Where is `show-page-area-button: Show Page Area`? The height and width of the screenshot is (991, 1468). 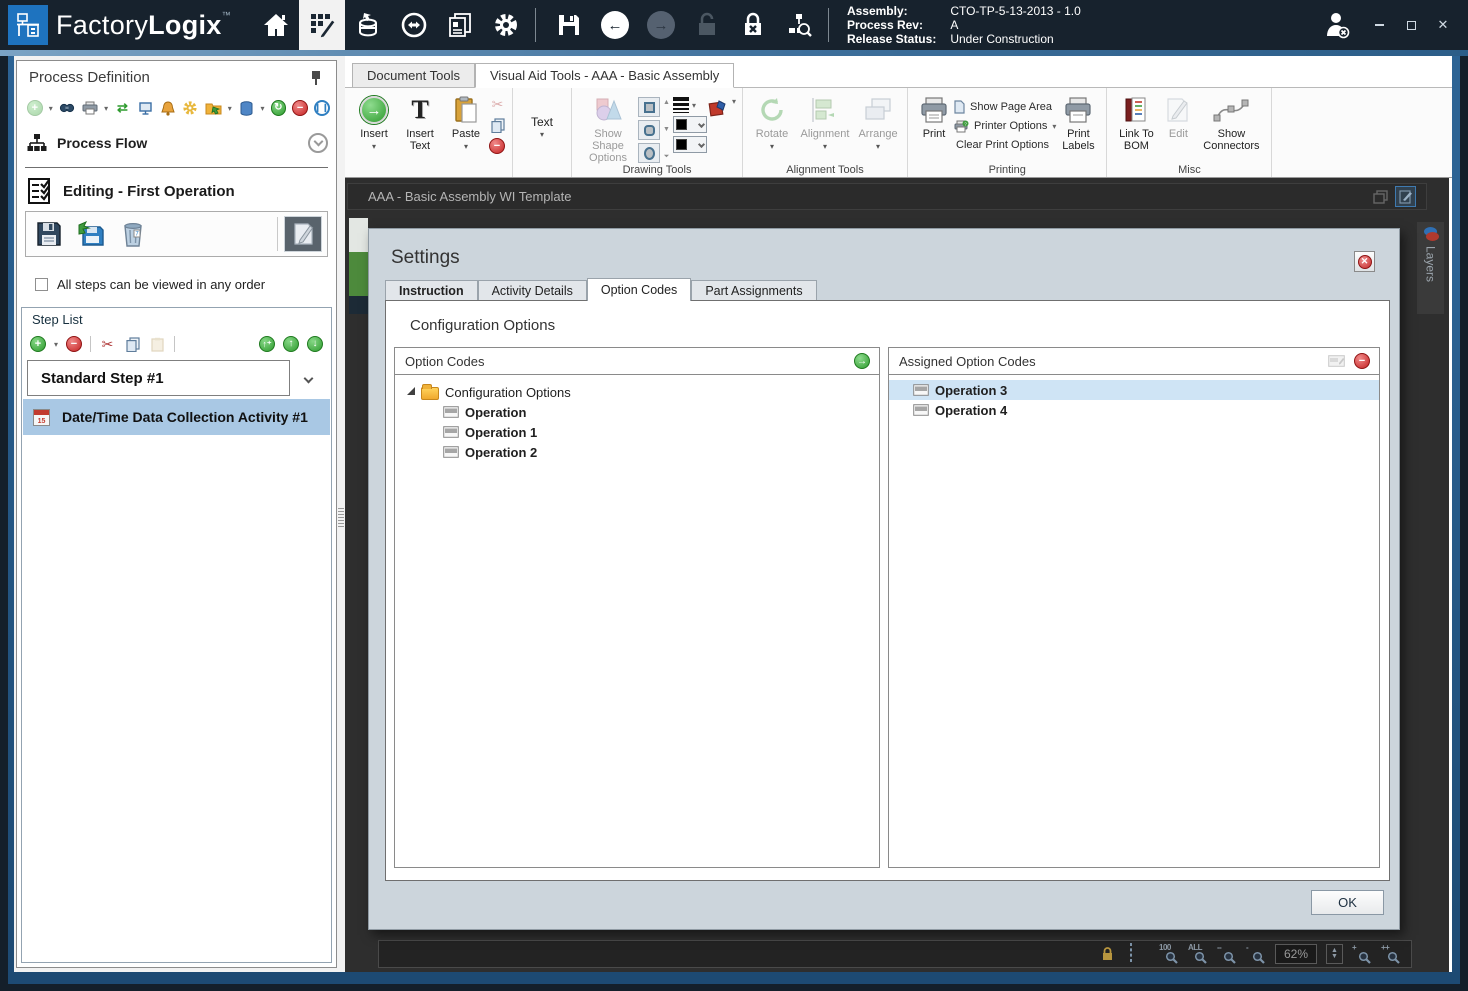 show-page-area-button: Show Page Area is located at coordinates (1005, 107).